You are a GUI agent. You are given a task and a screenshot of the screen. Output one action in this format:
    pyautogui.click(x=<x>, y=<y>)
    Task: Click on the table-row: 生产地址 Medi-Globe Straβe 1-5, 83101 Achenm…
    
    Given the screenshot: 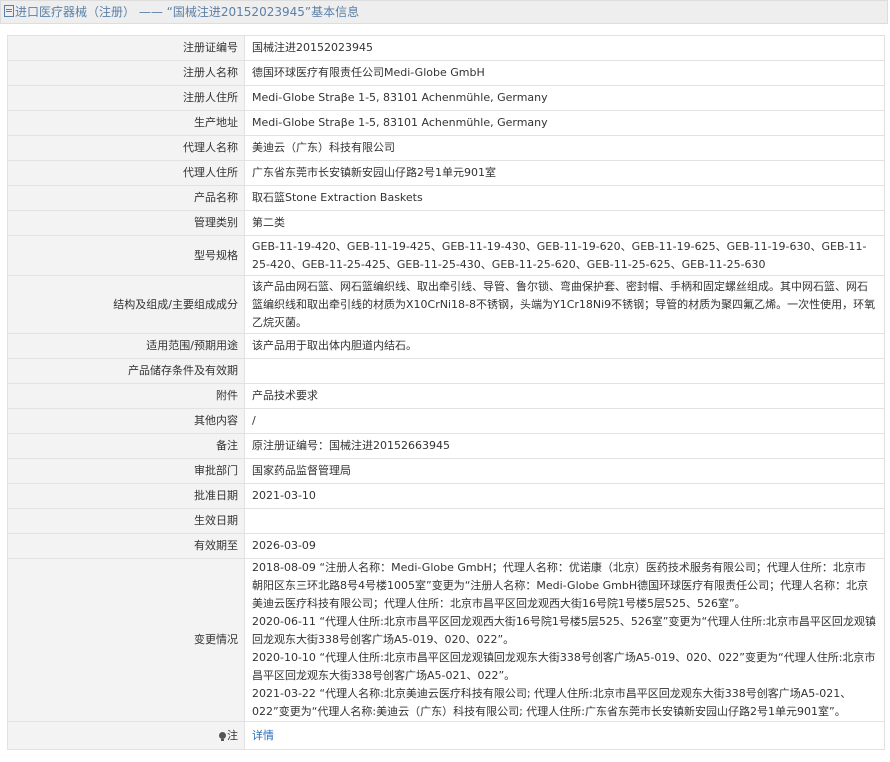 What is the action you would take?
    pyautogui.click(x=446, y=123)
    